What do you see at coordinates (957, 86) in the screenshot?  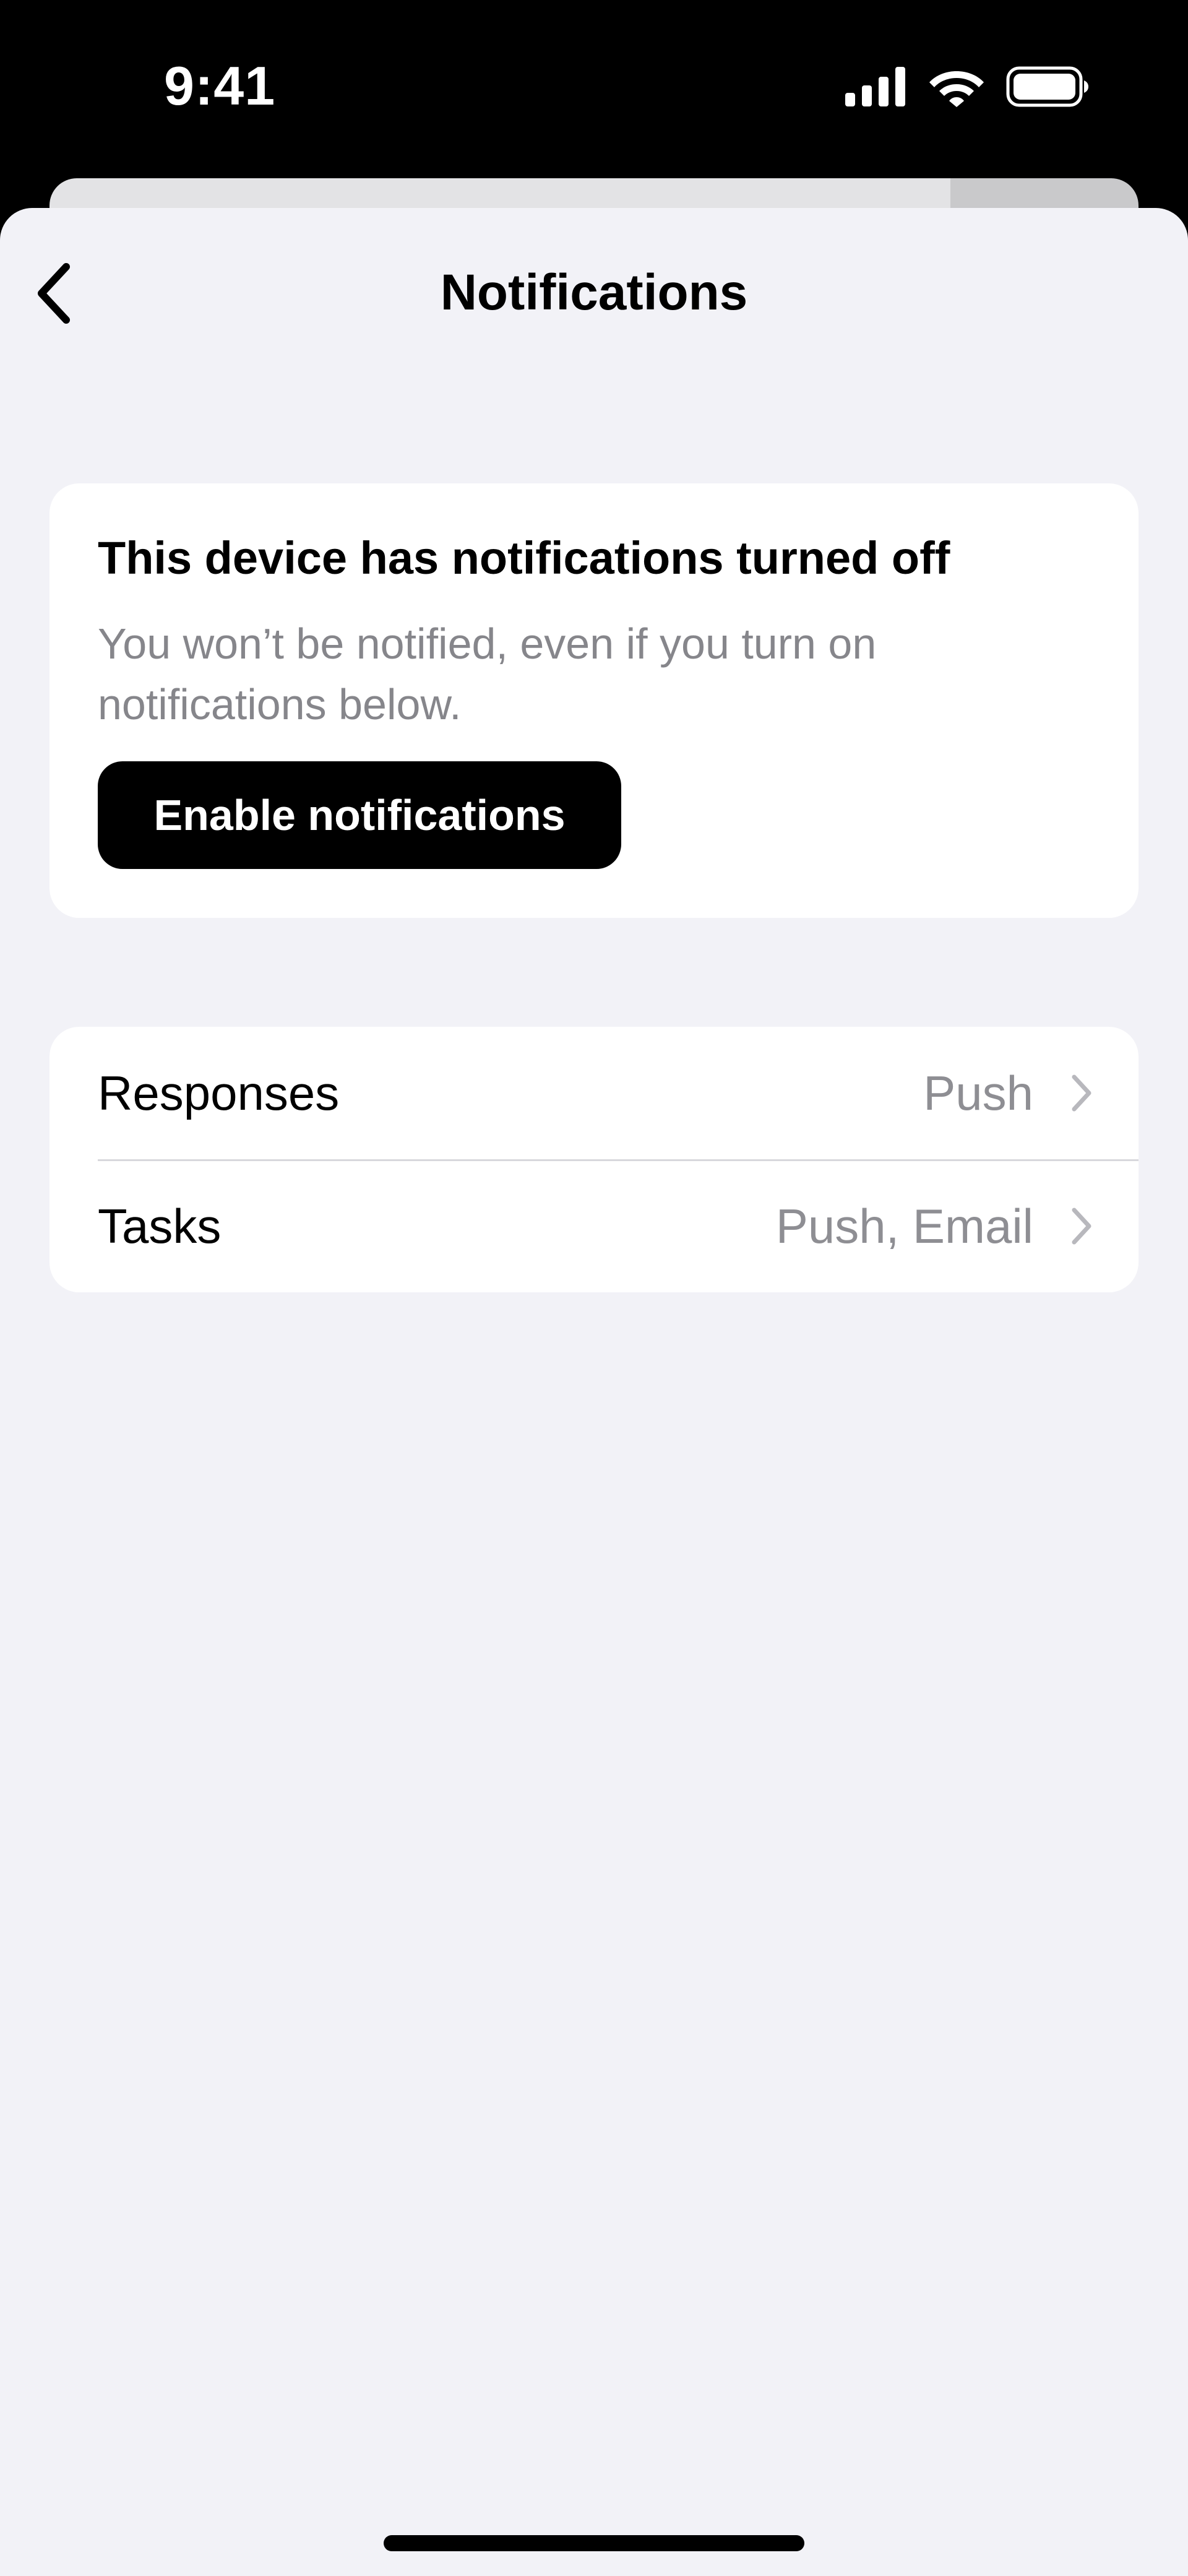 I see `wifi-icon` at bounding box center [957, 86].